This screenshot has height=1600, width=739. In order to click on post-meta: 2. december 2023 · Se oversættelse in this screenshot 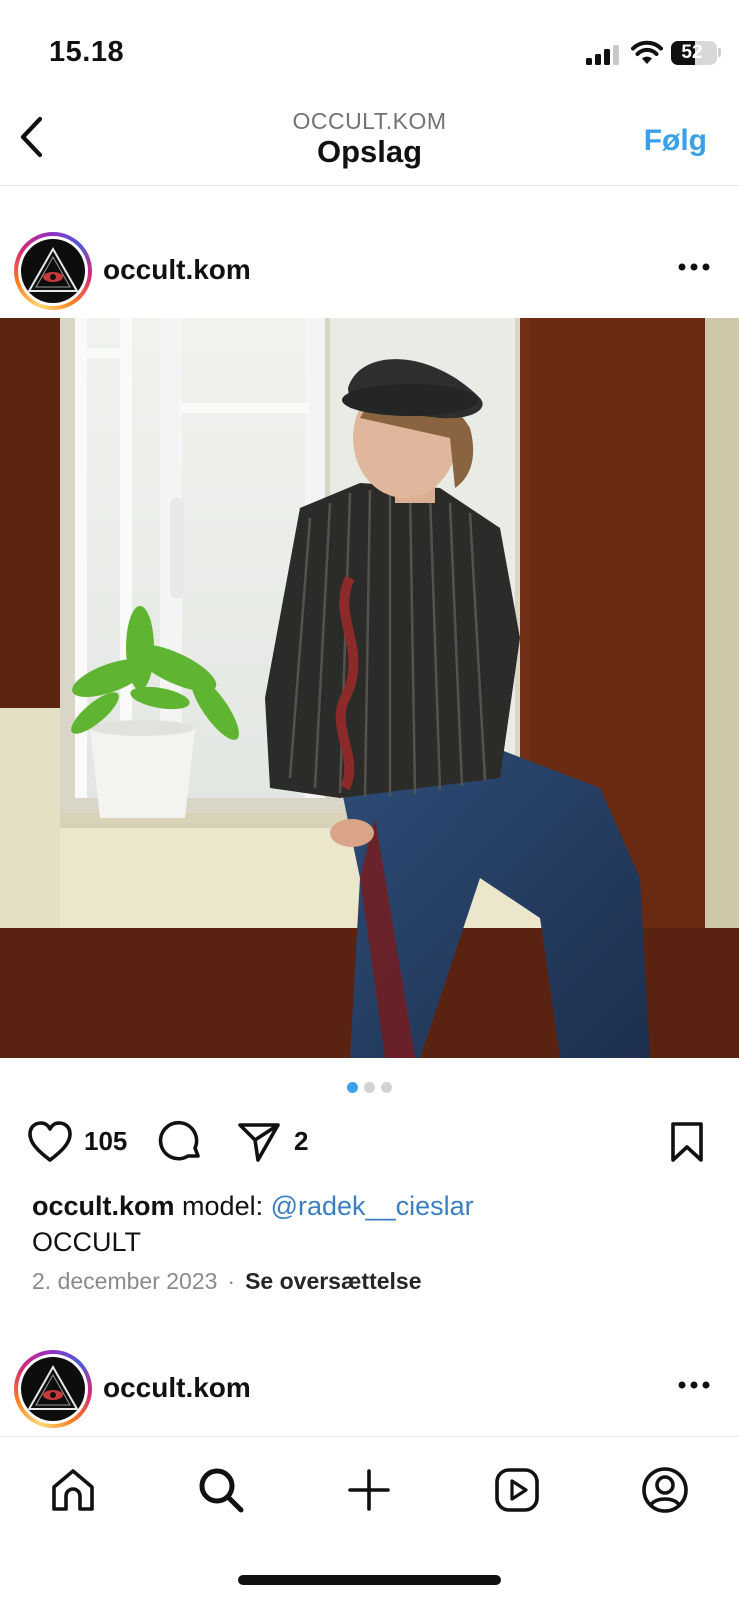, I will do `click(227, 1281)`.